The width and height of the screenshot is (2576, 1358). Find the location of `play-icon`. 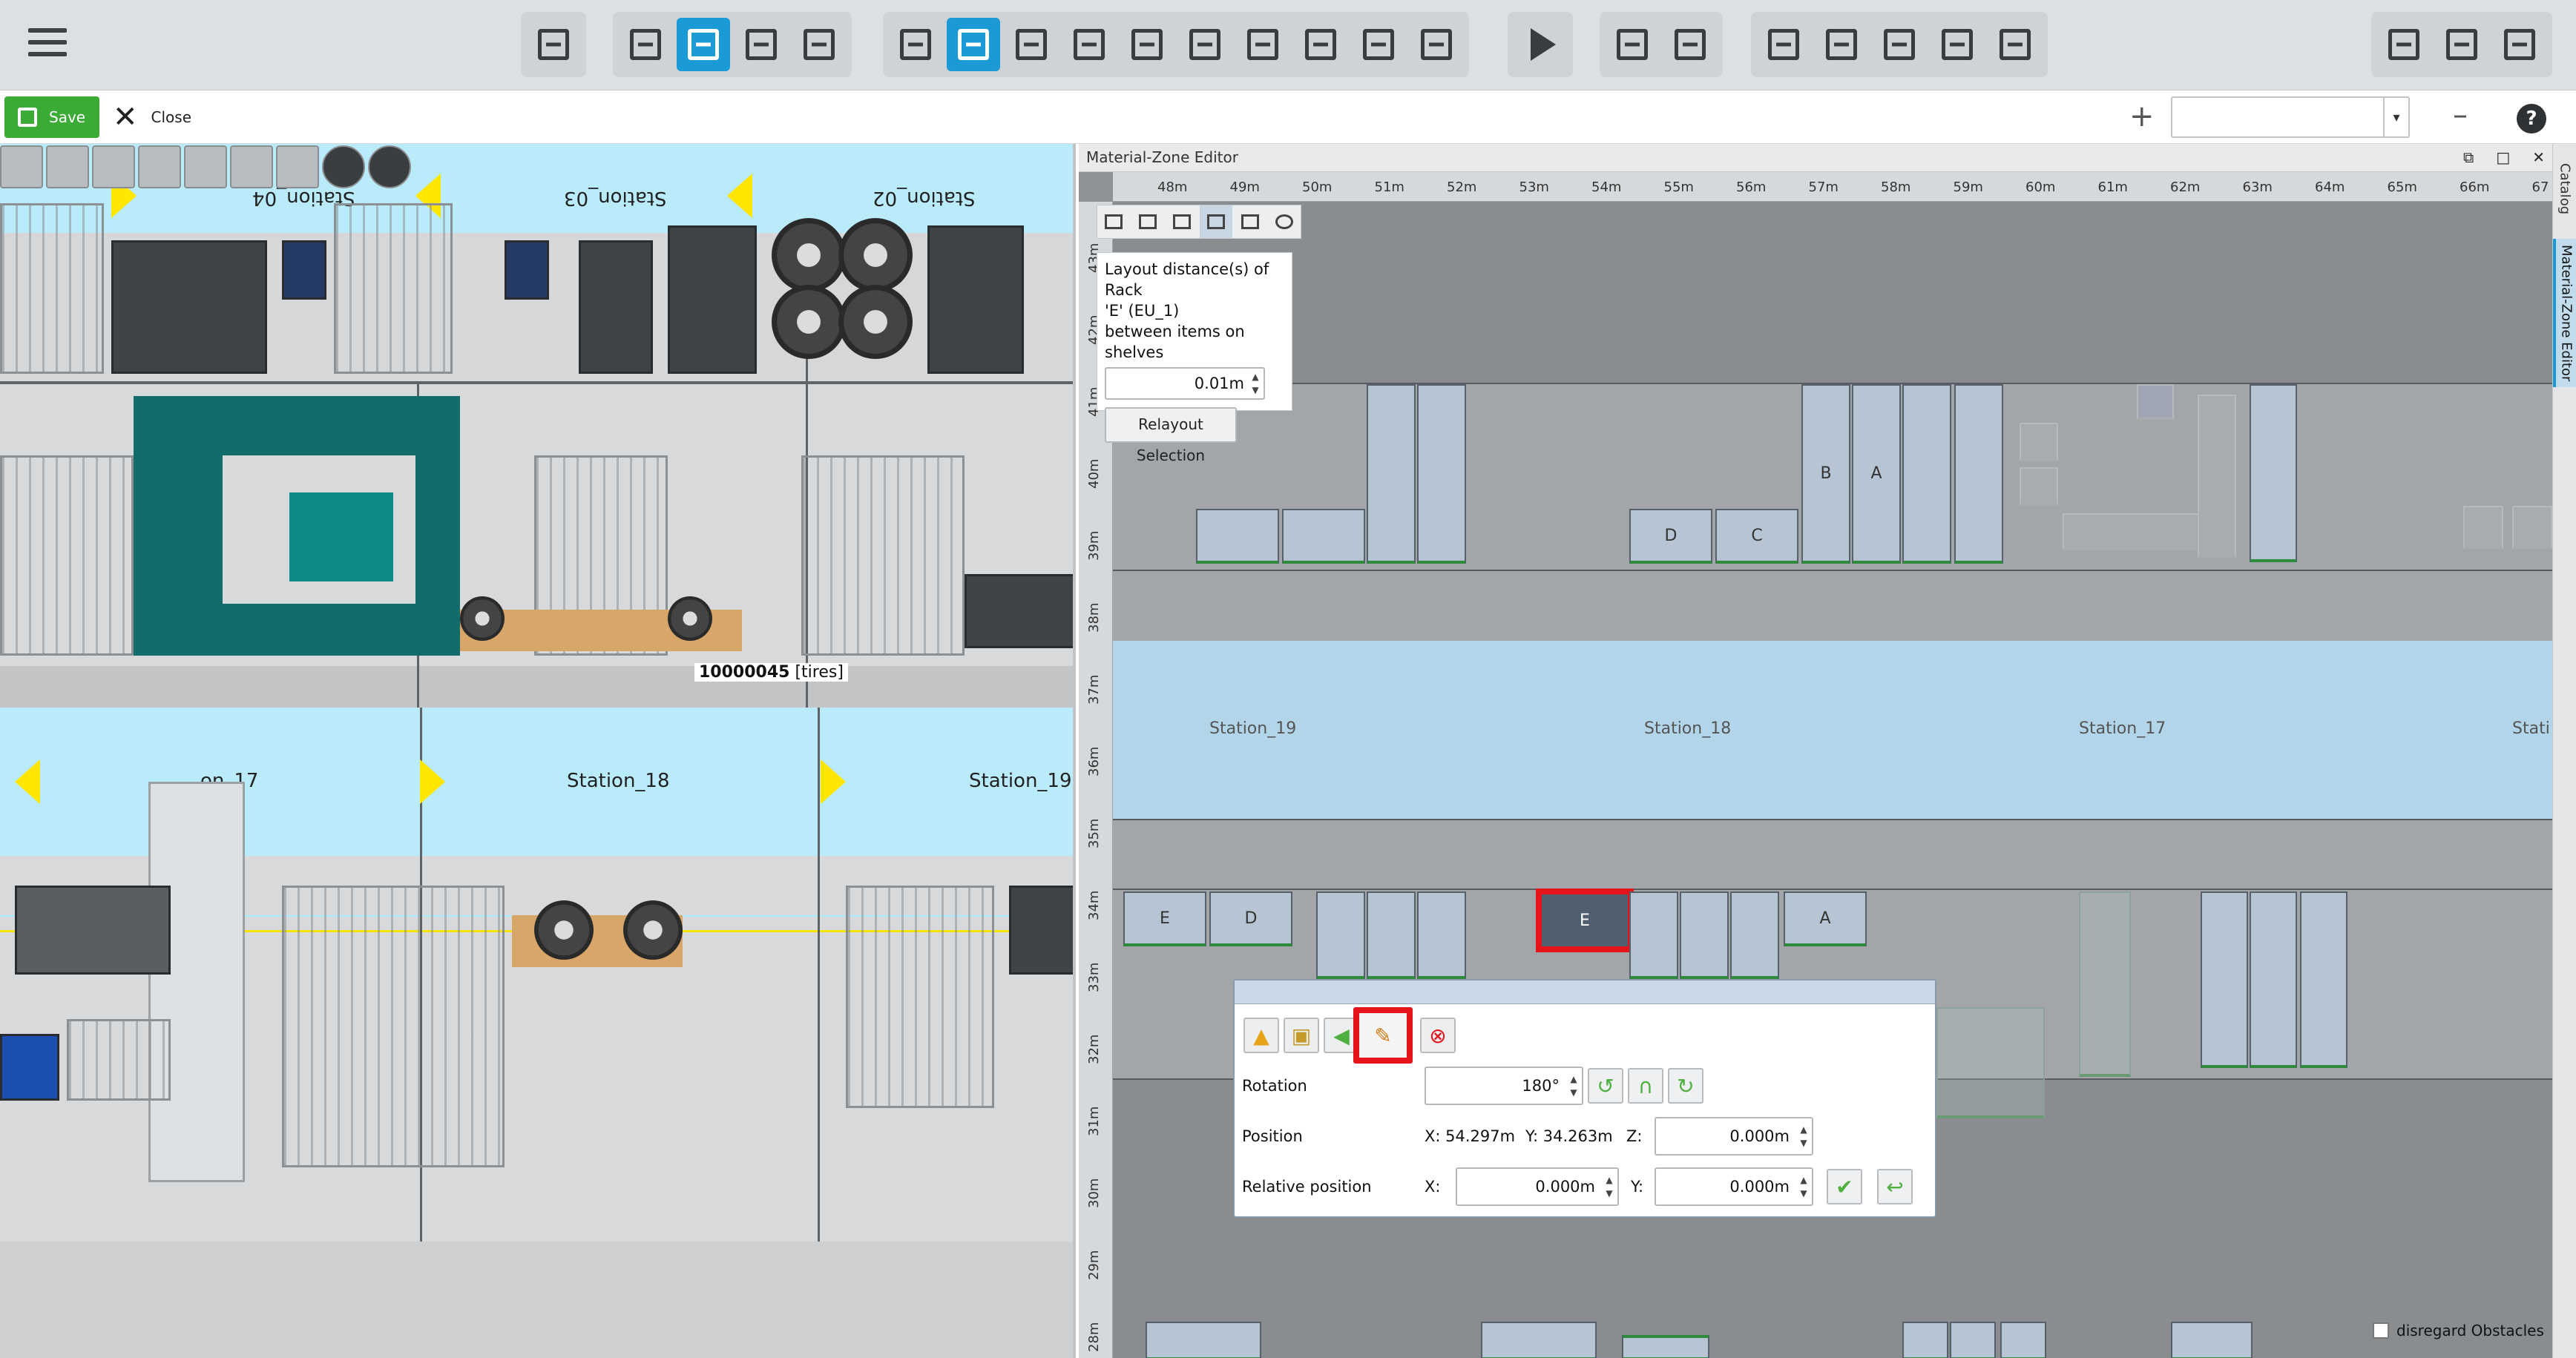

play-icon is located at coordinates (1540, 44).